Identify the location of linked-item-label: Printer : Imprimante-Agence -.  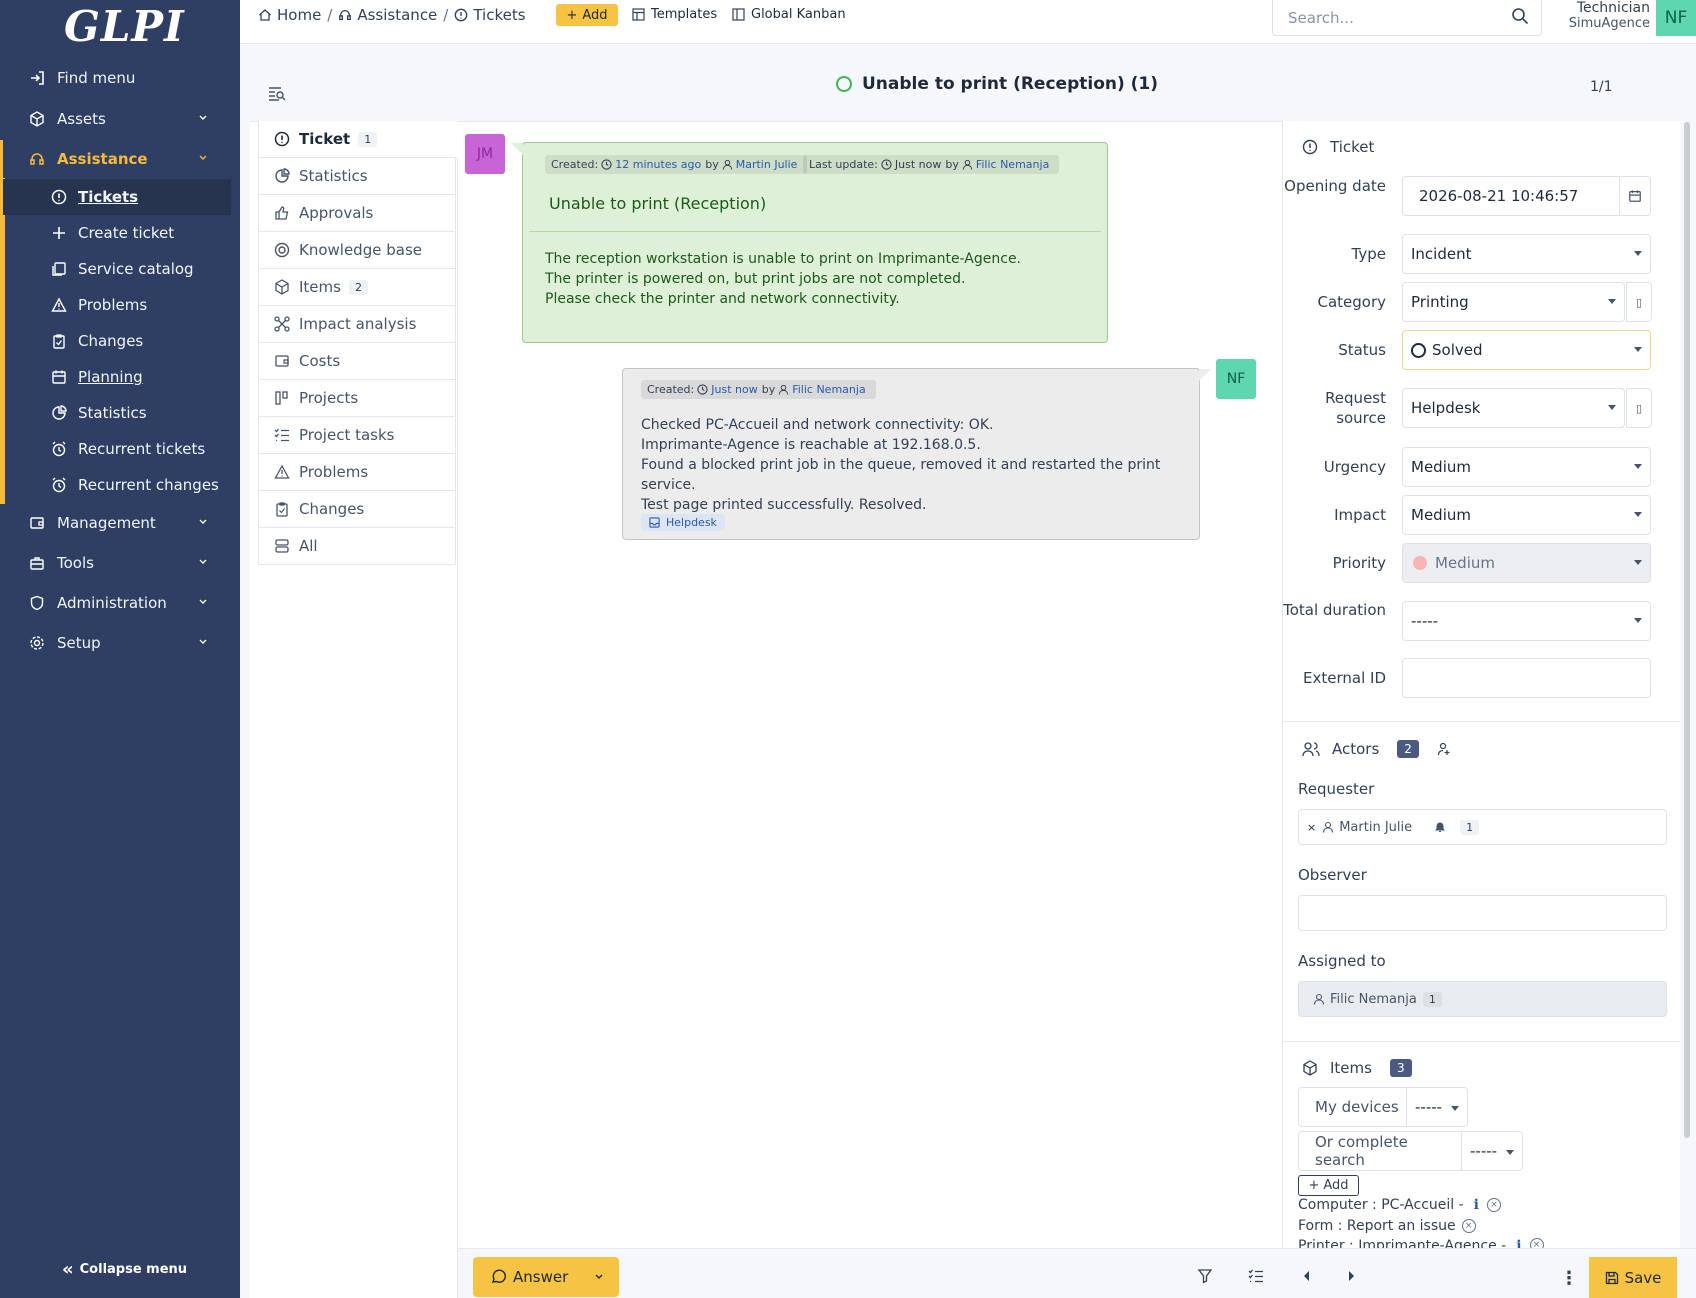
(1402, 1243).